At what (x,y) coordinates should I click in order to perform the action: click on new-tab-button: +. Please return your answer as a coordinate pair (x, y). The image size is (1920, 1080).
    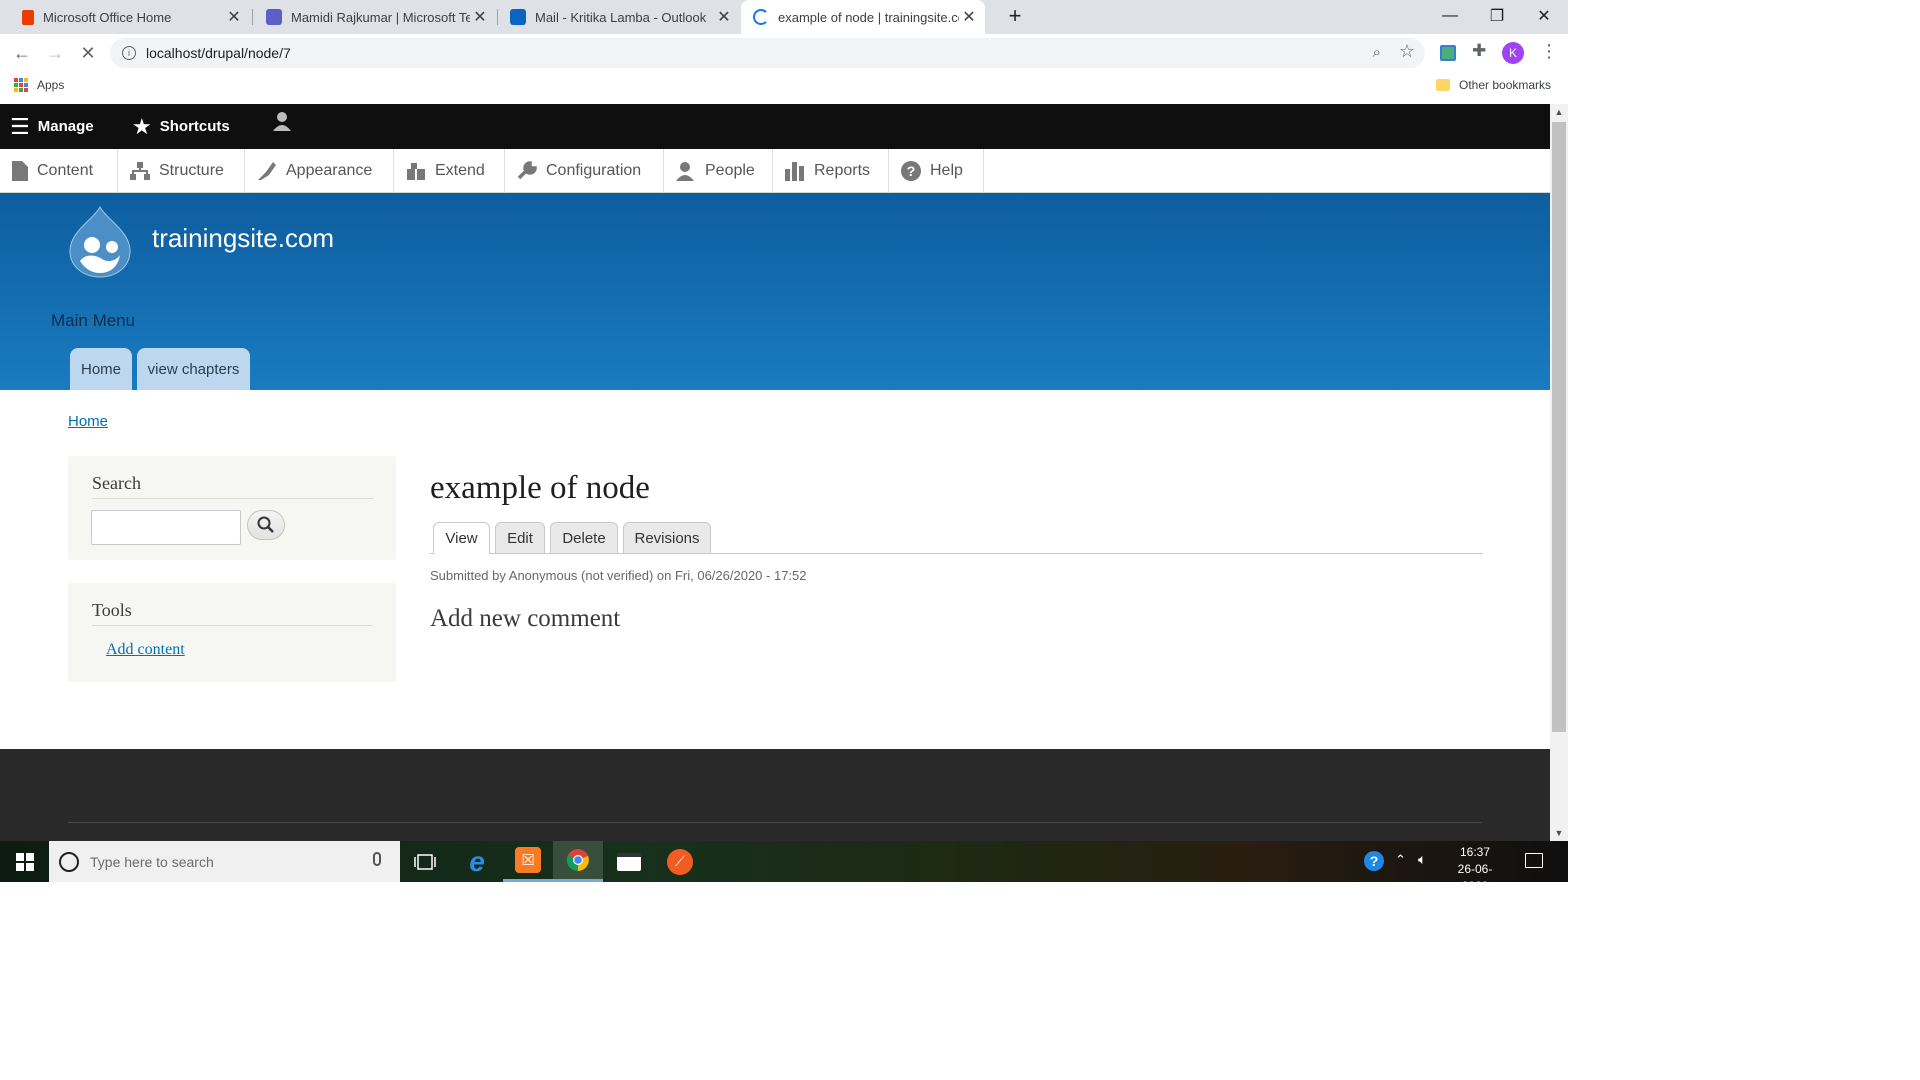
    Looking at the image, I should click on (1015, 16).